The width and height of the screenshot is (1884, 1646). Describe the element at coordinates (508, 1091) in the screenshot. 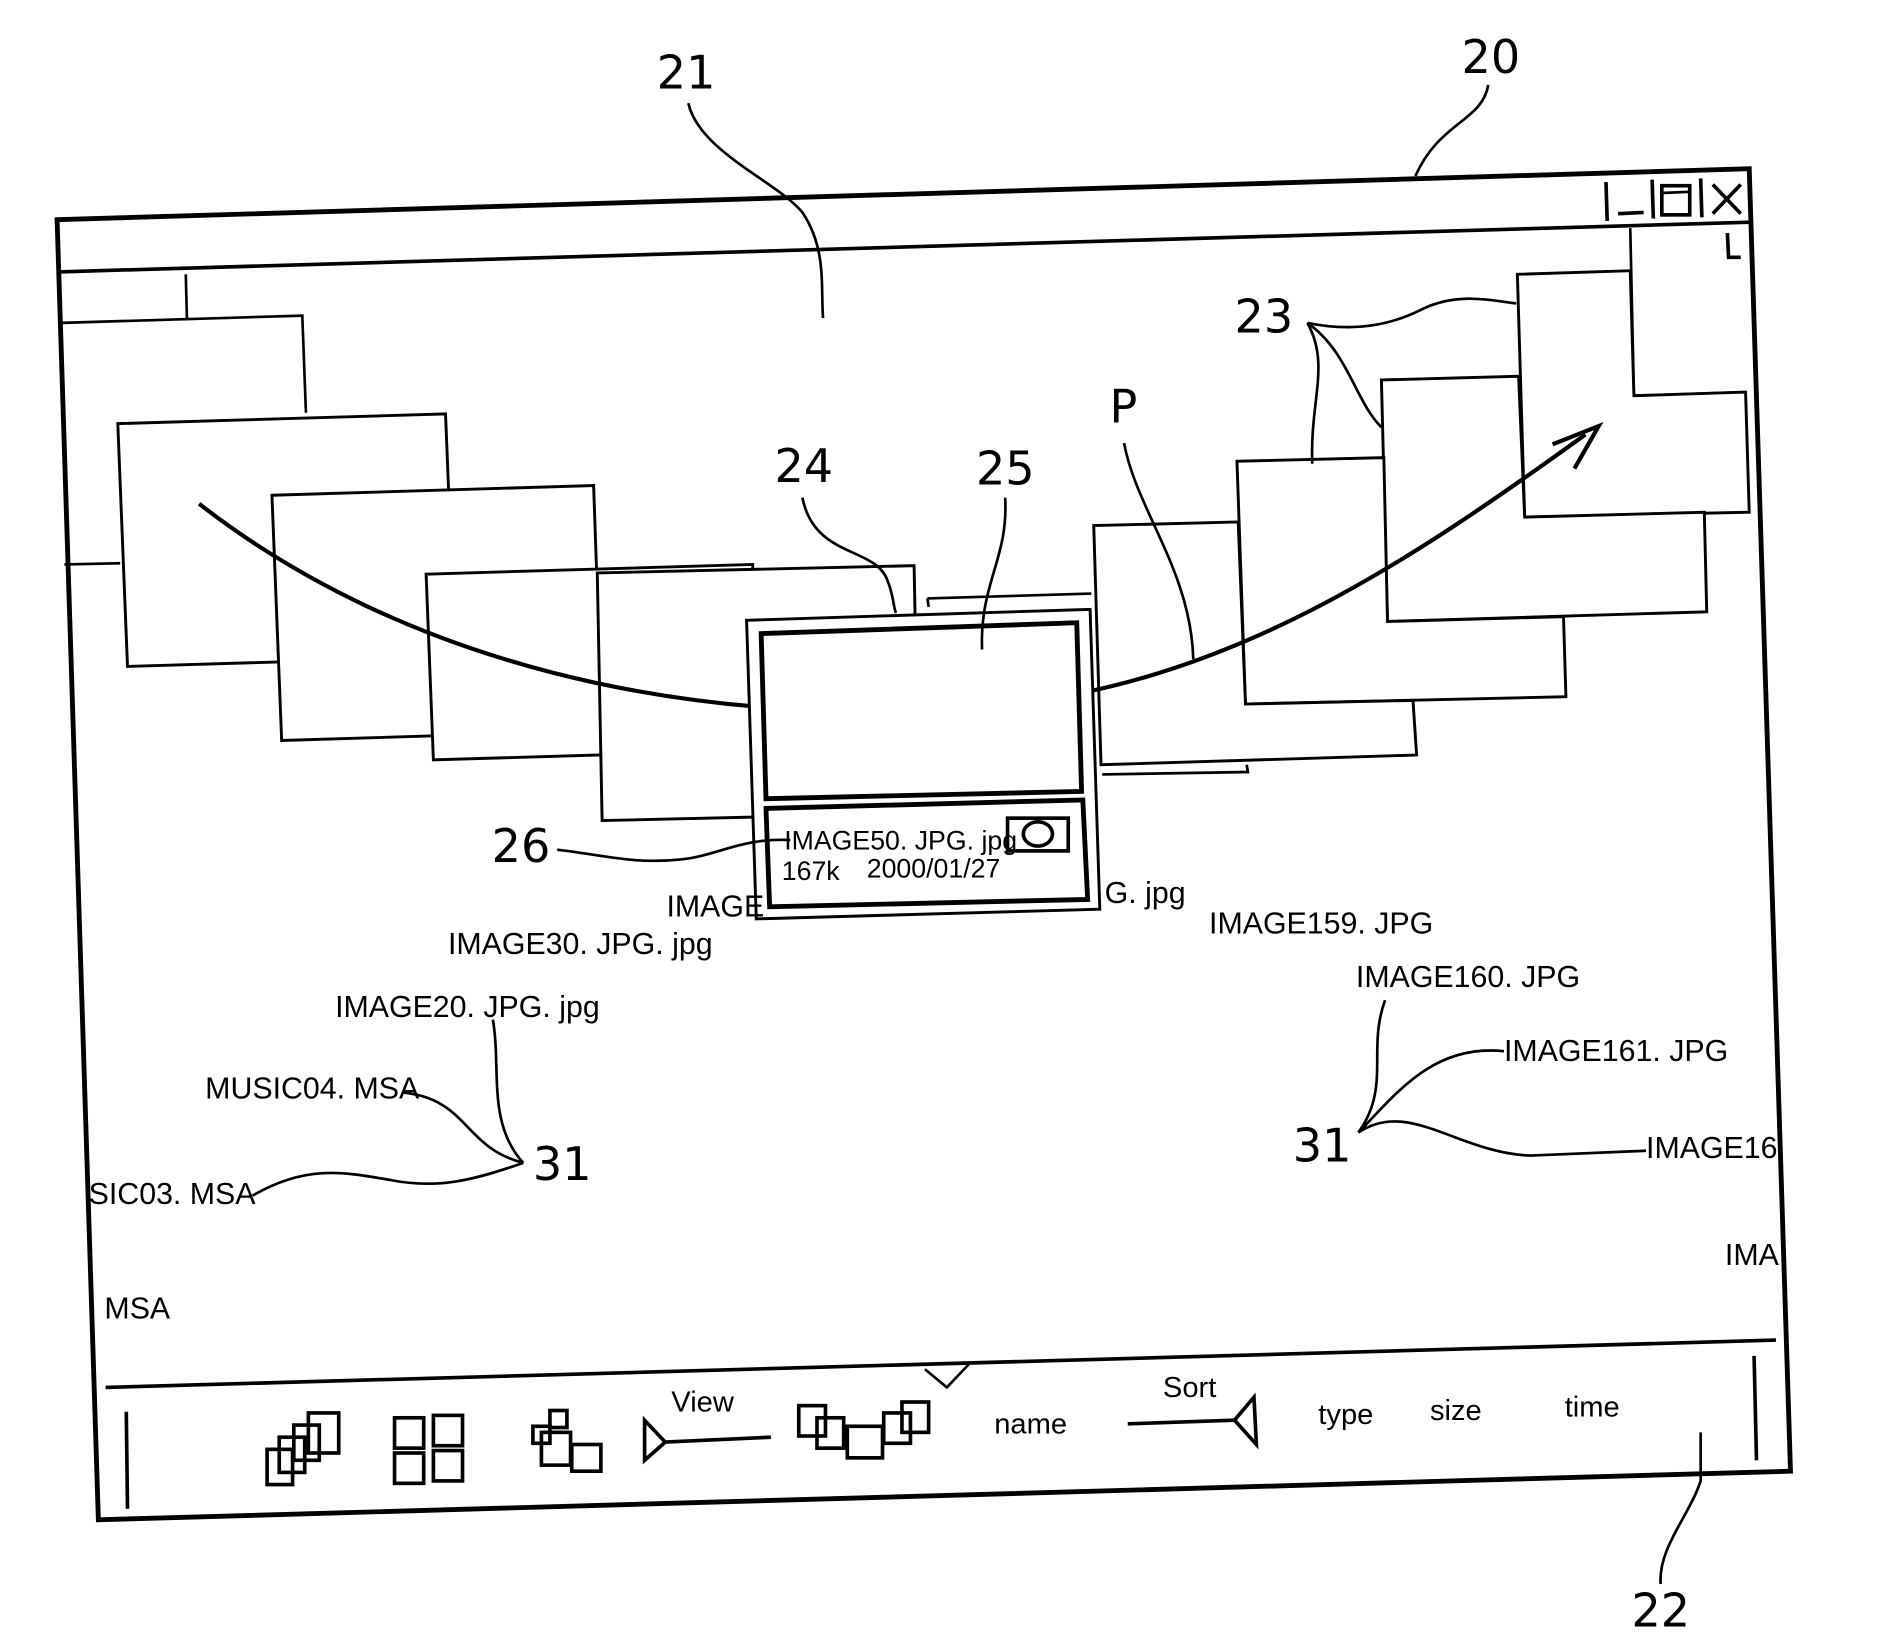

I see `leader-31-left-a` at that location.